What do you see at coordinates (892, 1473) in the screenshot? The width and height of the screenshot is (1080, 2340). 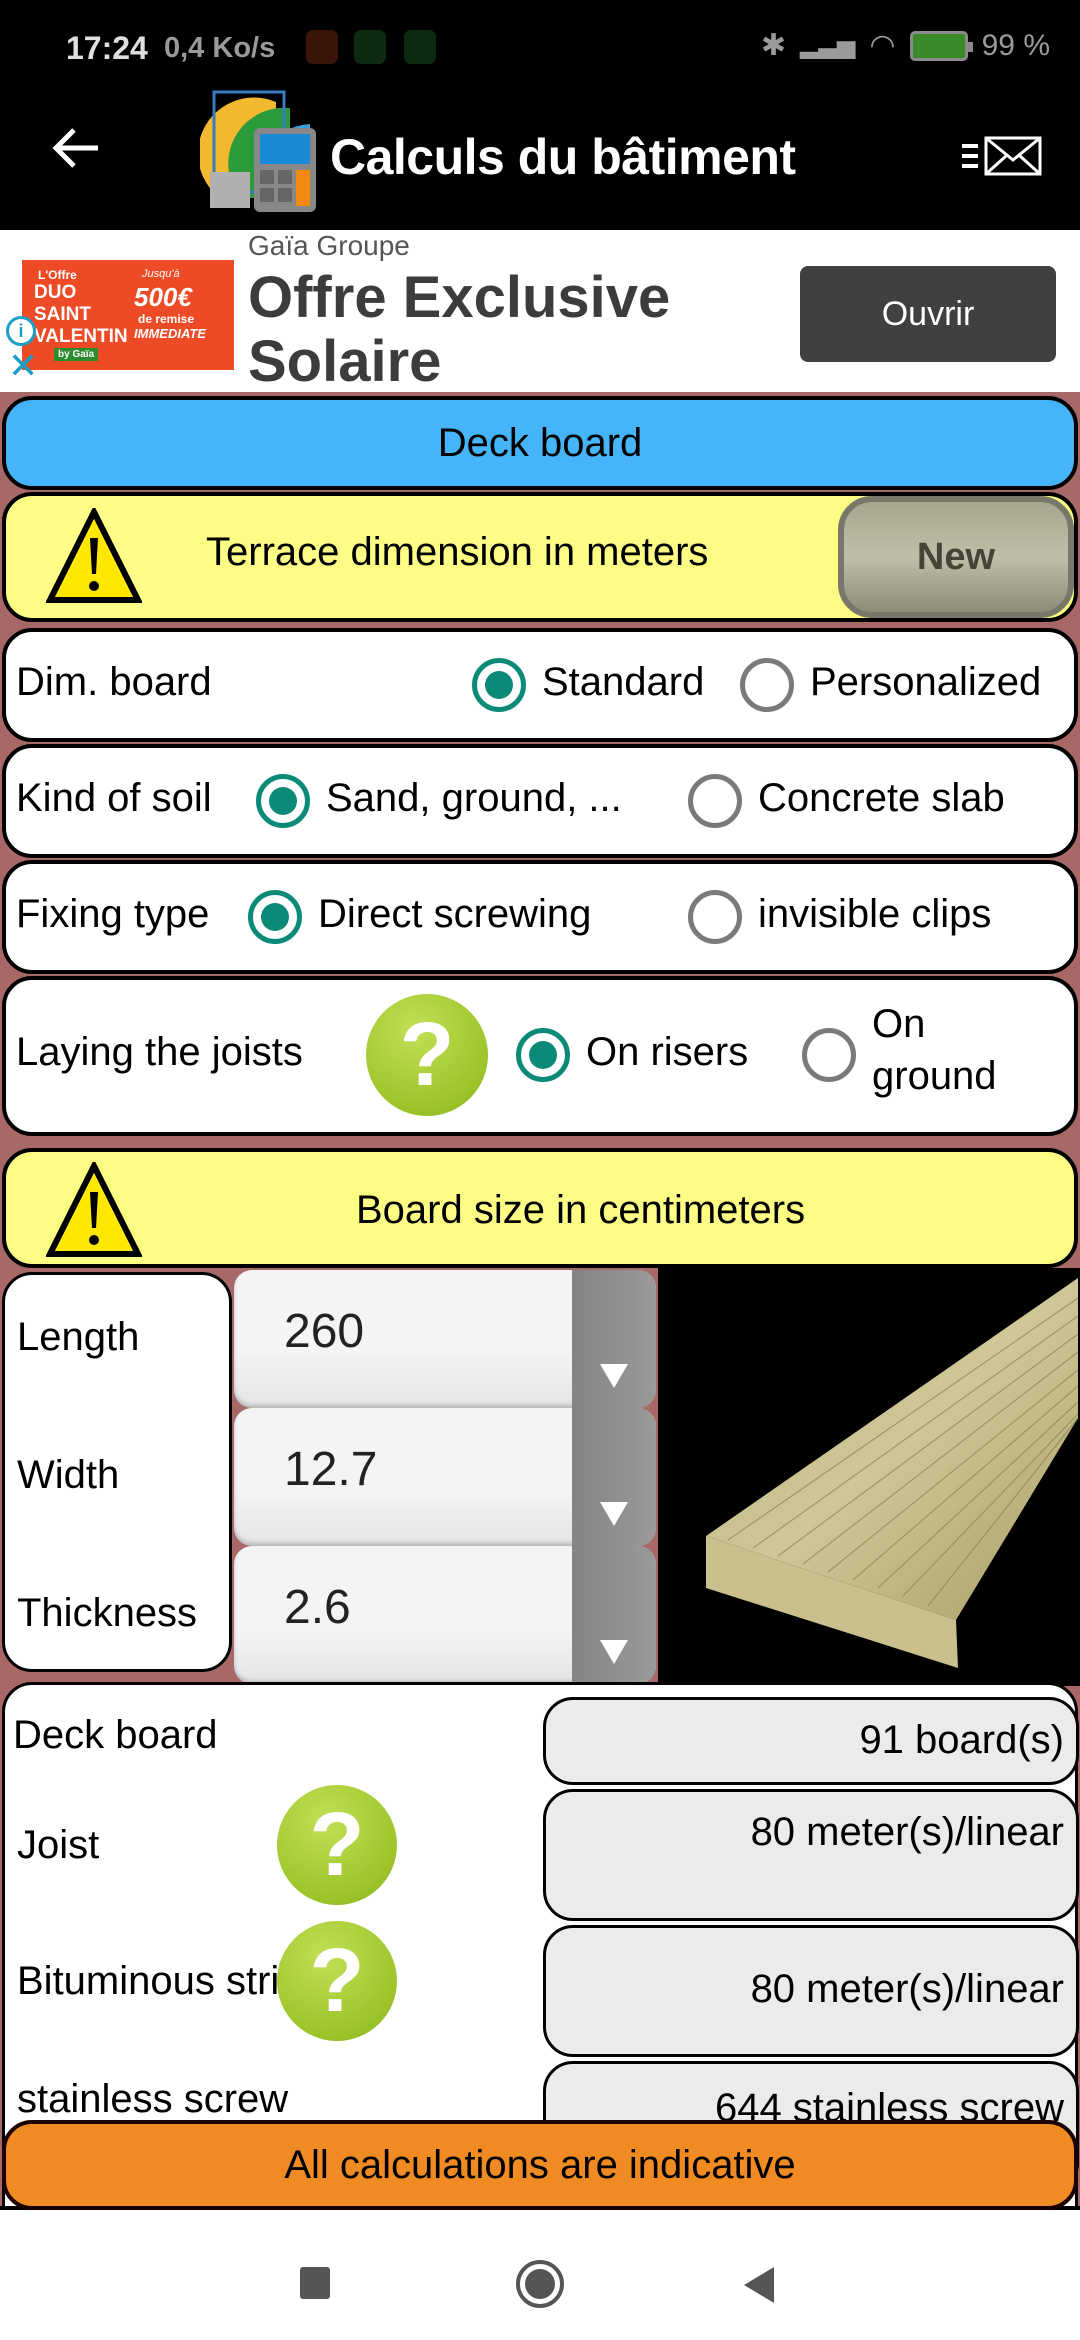 I see `deck-board-illustration` at bounding box center [892, 1473].